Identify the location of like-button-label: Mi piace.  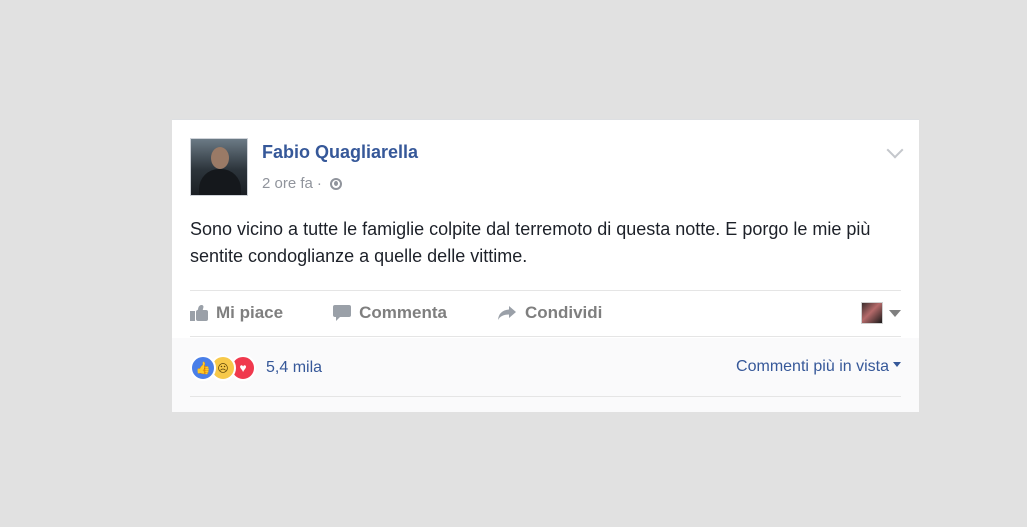
(250, 312).